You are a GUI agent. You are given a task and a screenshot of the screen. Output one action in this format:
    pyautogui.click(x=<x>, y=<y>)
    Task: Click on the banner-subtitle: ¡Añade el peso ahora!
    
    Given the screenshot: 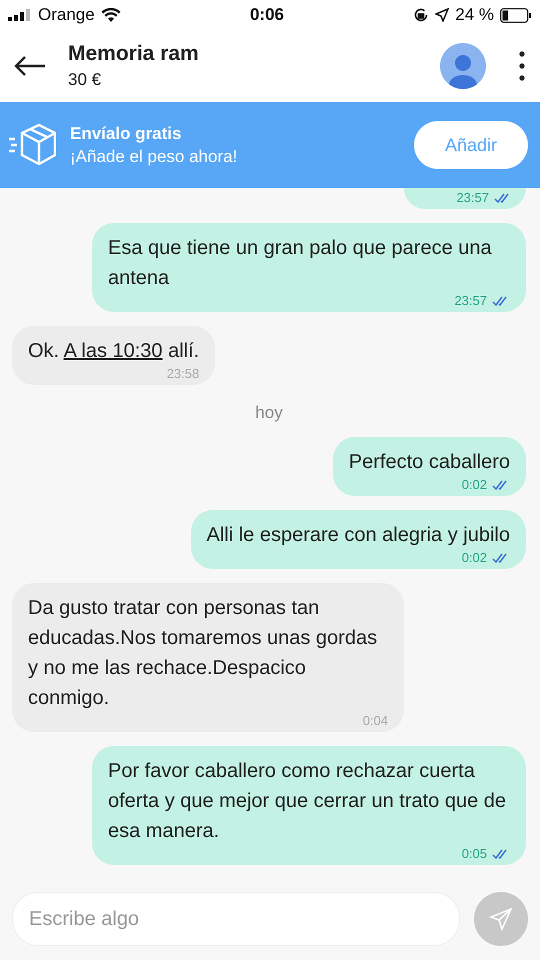 What is the action you would take?
    pyautogui.click(x=154, y=156)
    